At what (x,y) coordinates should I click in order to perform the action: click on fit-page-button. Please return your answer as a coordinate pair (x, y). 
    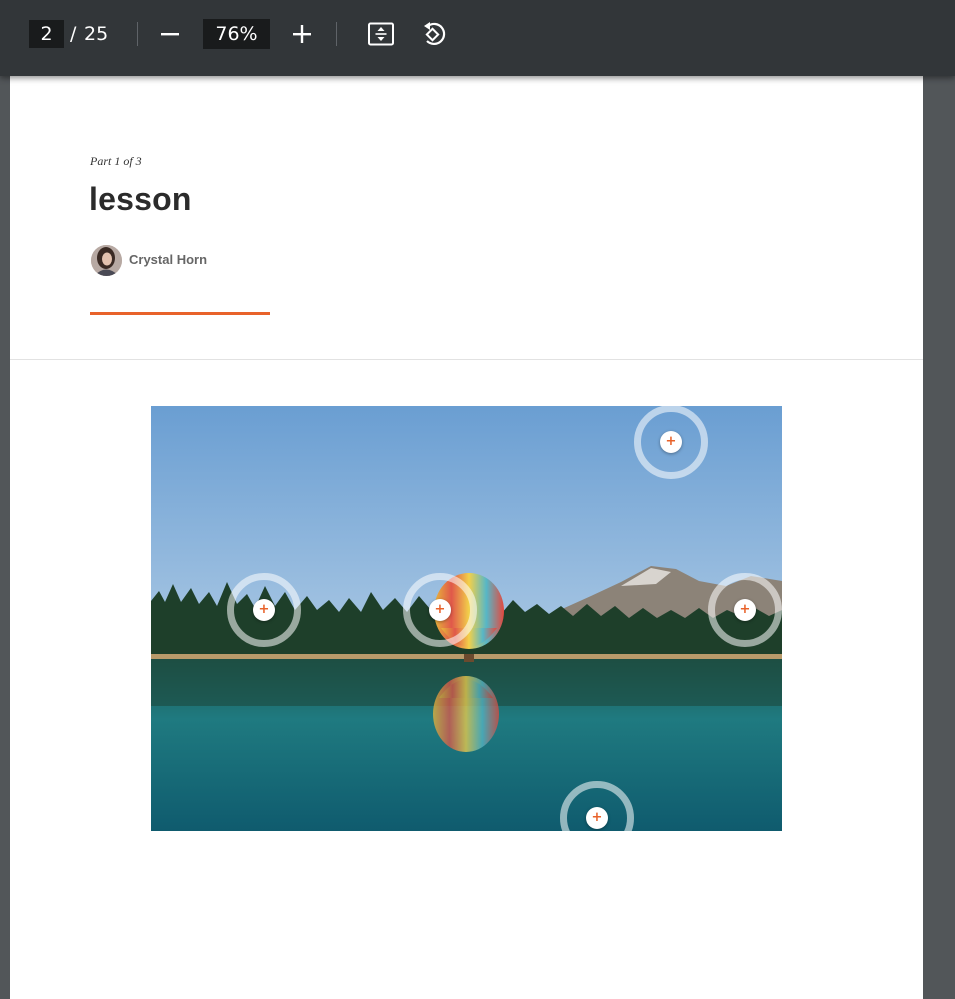
    Looking at the image, I should click on (381, 34).